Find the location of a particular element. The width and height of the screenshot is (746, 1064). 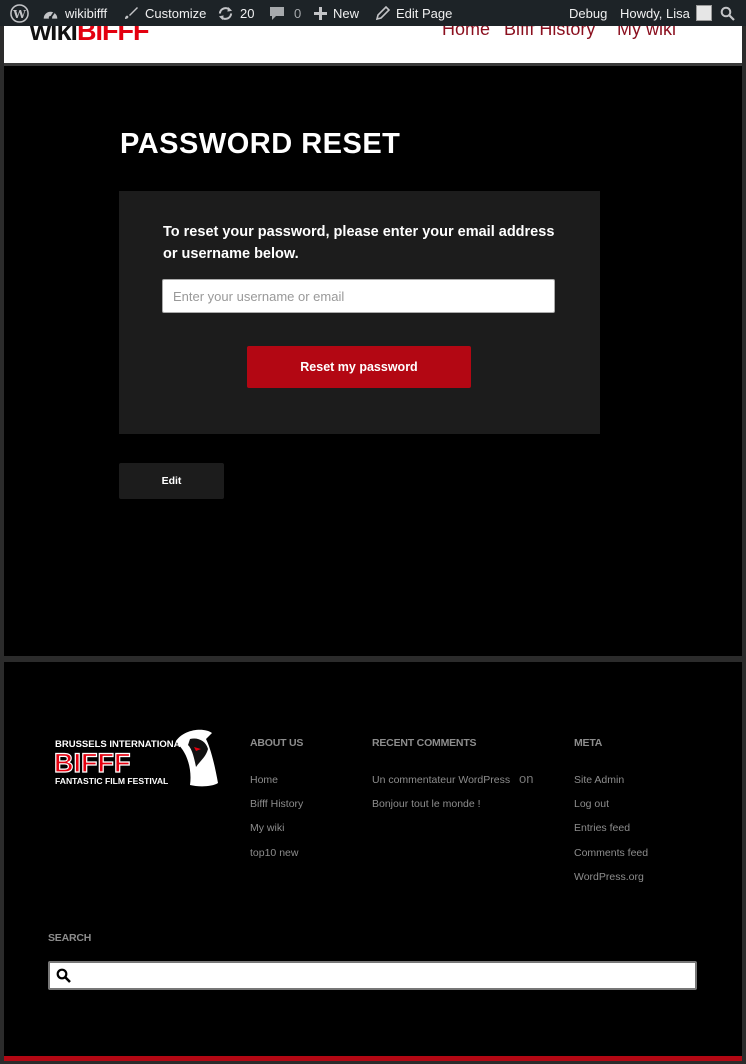

comments-item: 0 is located at coordinates (285, 13).